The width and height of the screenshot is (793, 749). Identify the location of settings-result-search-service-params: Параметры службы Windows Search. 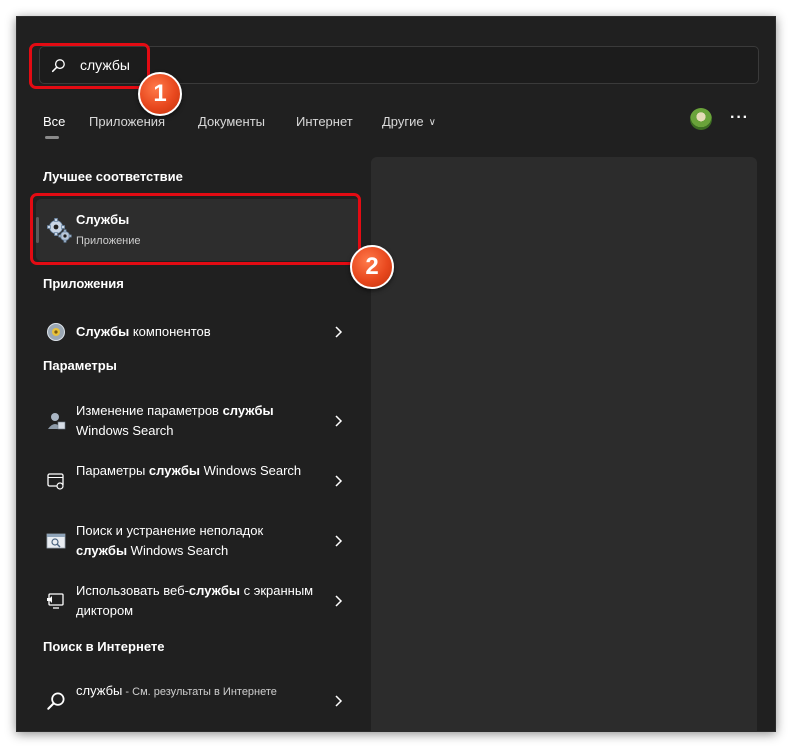
(198, 481).